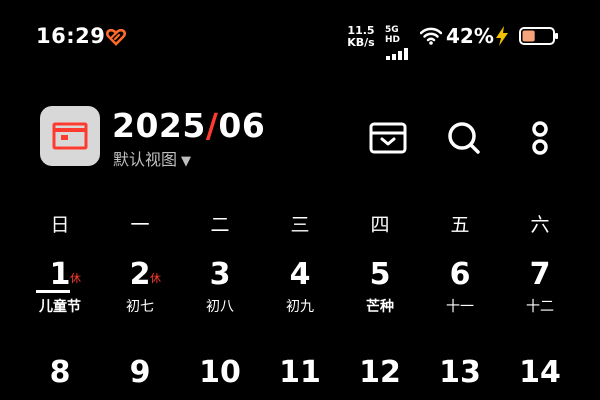  I want to click on calendar-day: 6 十一, so click(460, 287).